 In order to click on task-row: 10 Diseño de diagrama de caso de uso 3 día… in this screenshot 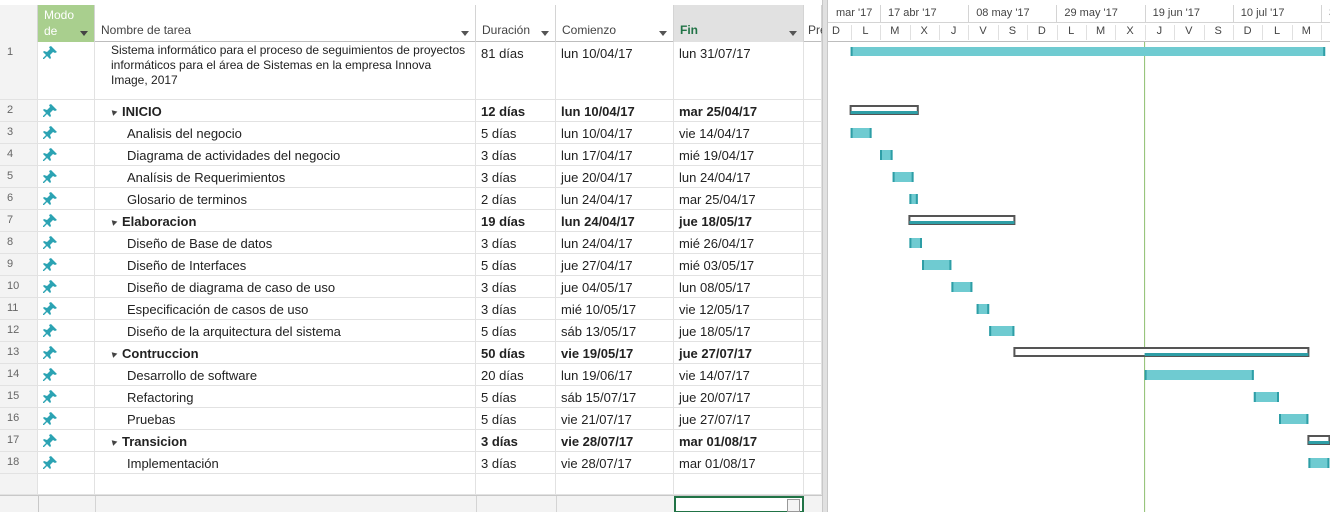, I will do `click(411, 287)`.